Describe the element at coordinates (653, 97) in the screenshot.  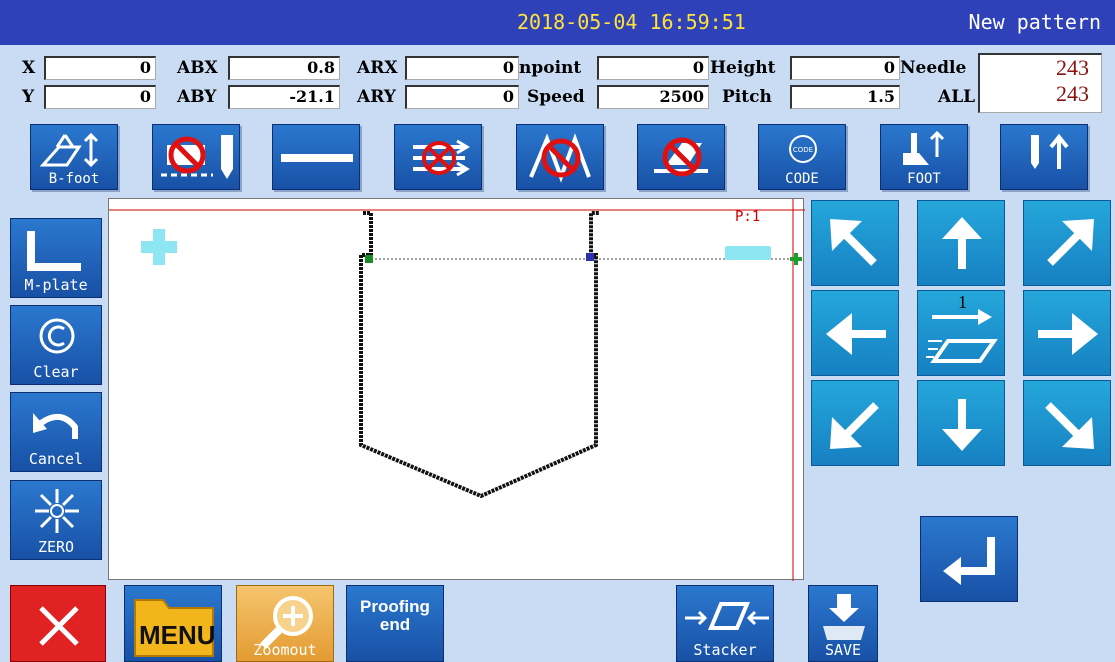
I see `speed-field: 2500` at that location.